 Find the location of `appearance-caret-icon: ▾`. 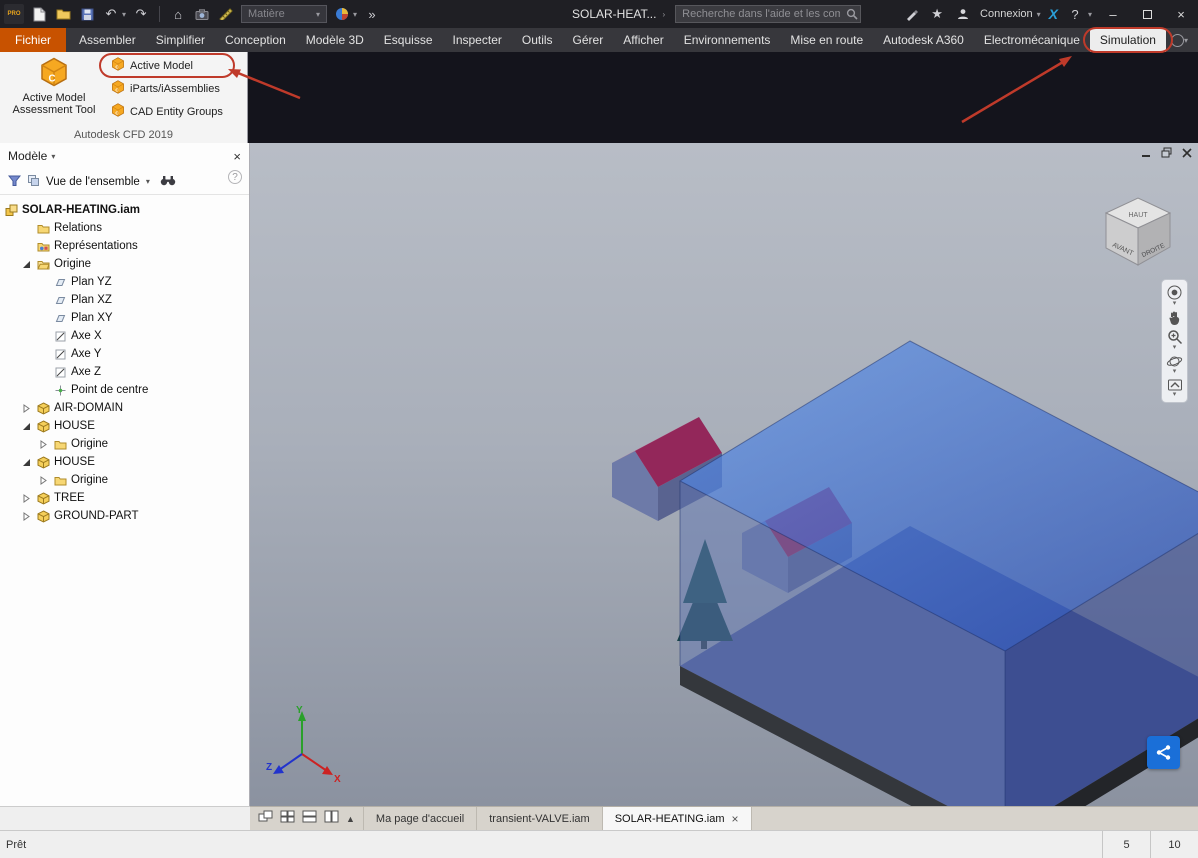

appearance-caret-icon: ▾ is located at coordinates (355, 14).